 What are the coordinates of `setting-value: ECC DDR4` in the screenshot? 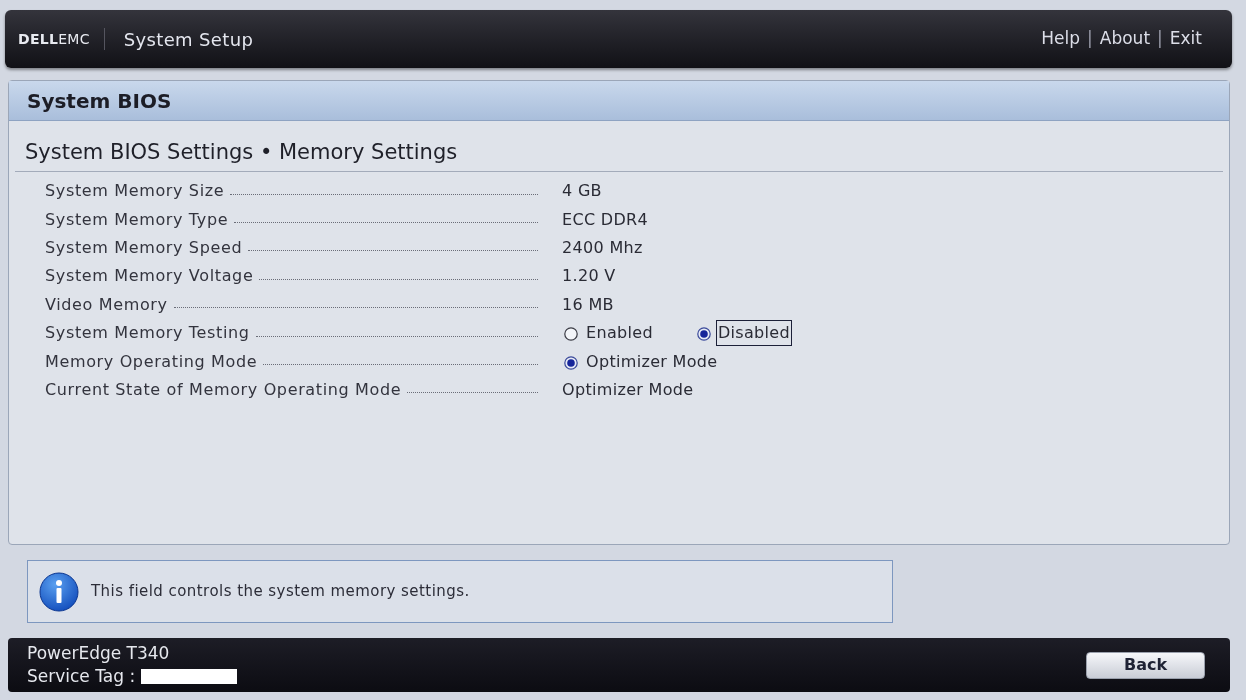 It's located at (605, 219).